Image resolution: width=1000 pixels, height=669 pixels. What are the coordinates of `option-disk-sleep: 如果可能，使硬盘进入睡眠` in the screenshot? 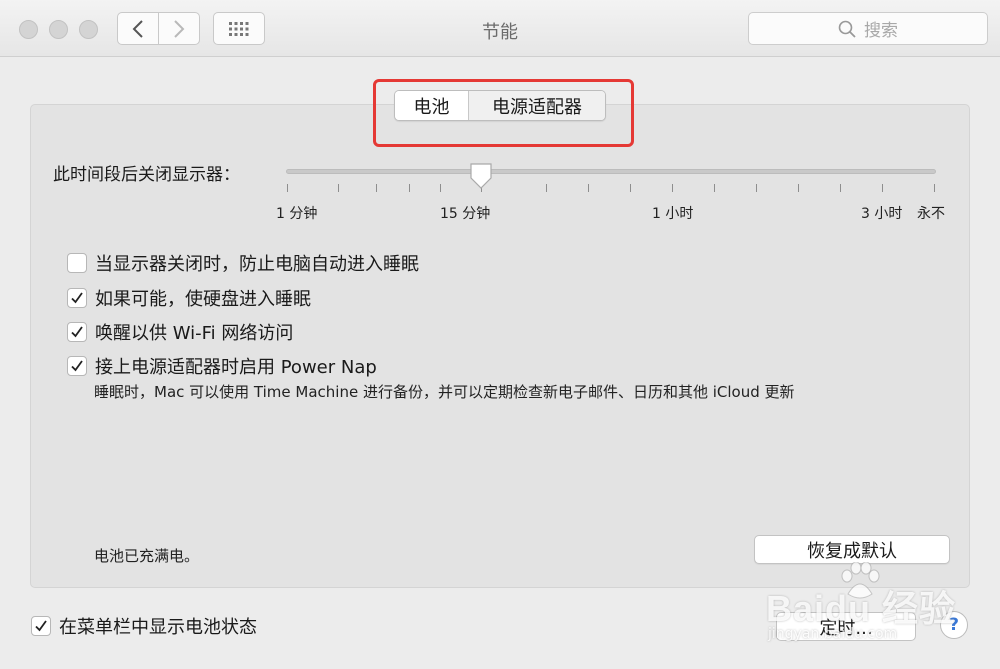 It's located at (189, 298).